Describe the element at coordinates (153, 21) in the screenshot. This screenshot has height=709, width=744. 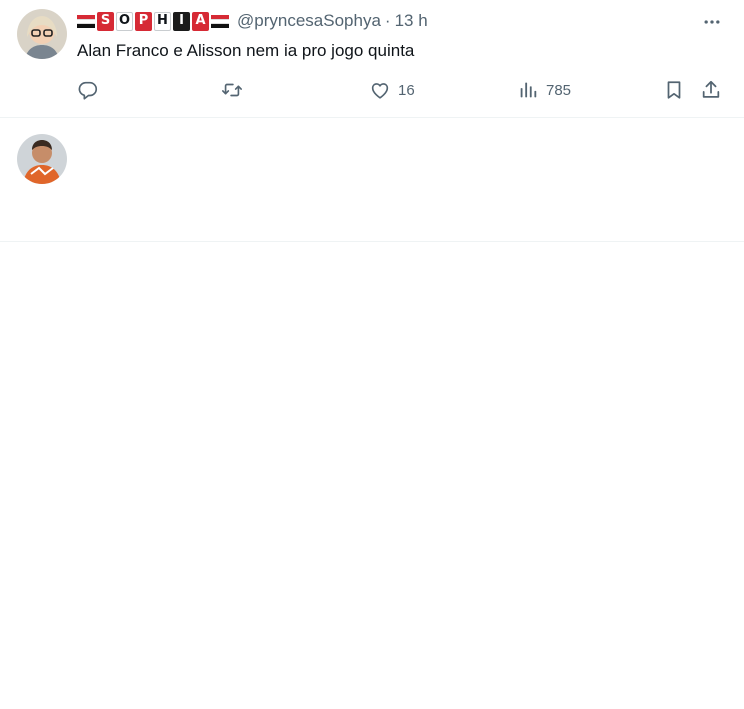
I see `name-badge: S O P H I A` at that location.